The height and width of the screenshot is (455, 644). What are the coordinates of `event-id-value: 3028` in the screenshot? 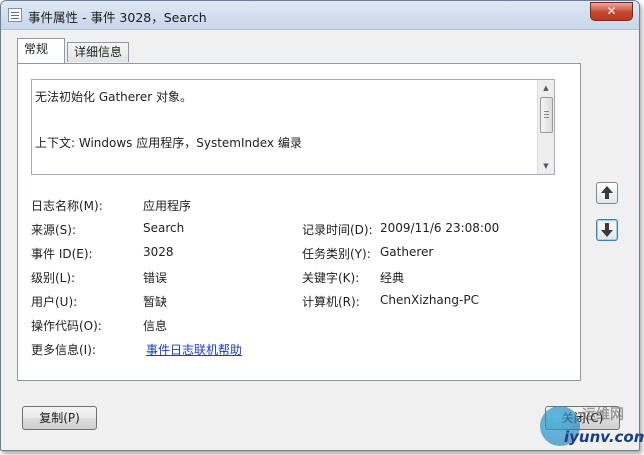 It's located at (158, 252).